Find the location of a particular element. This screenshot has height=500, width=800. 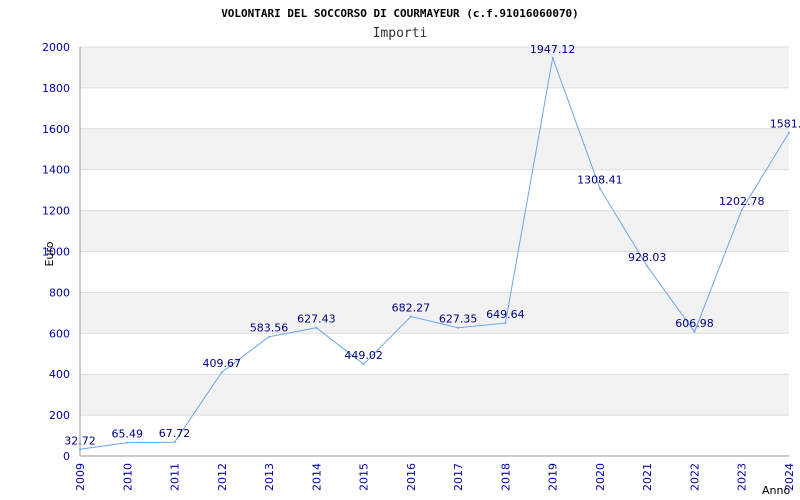

y-tick-label: 0 is located at coordinates (66, 456).